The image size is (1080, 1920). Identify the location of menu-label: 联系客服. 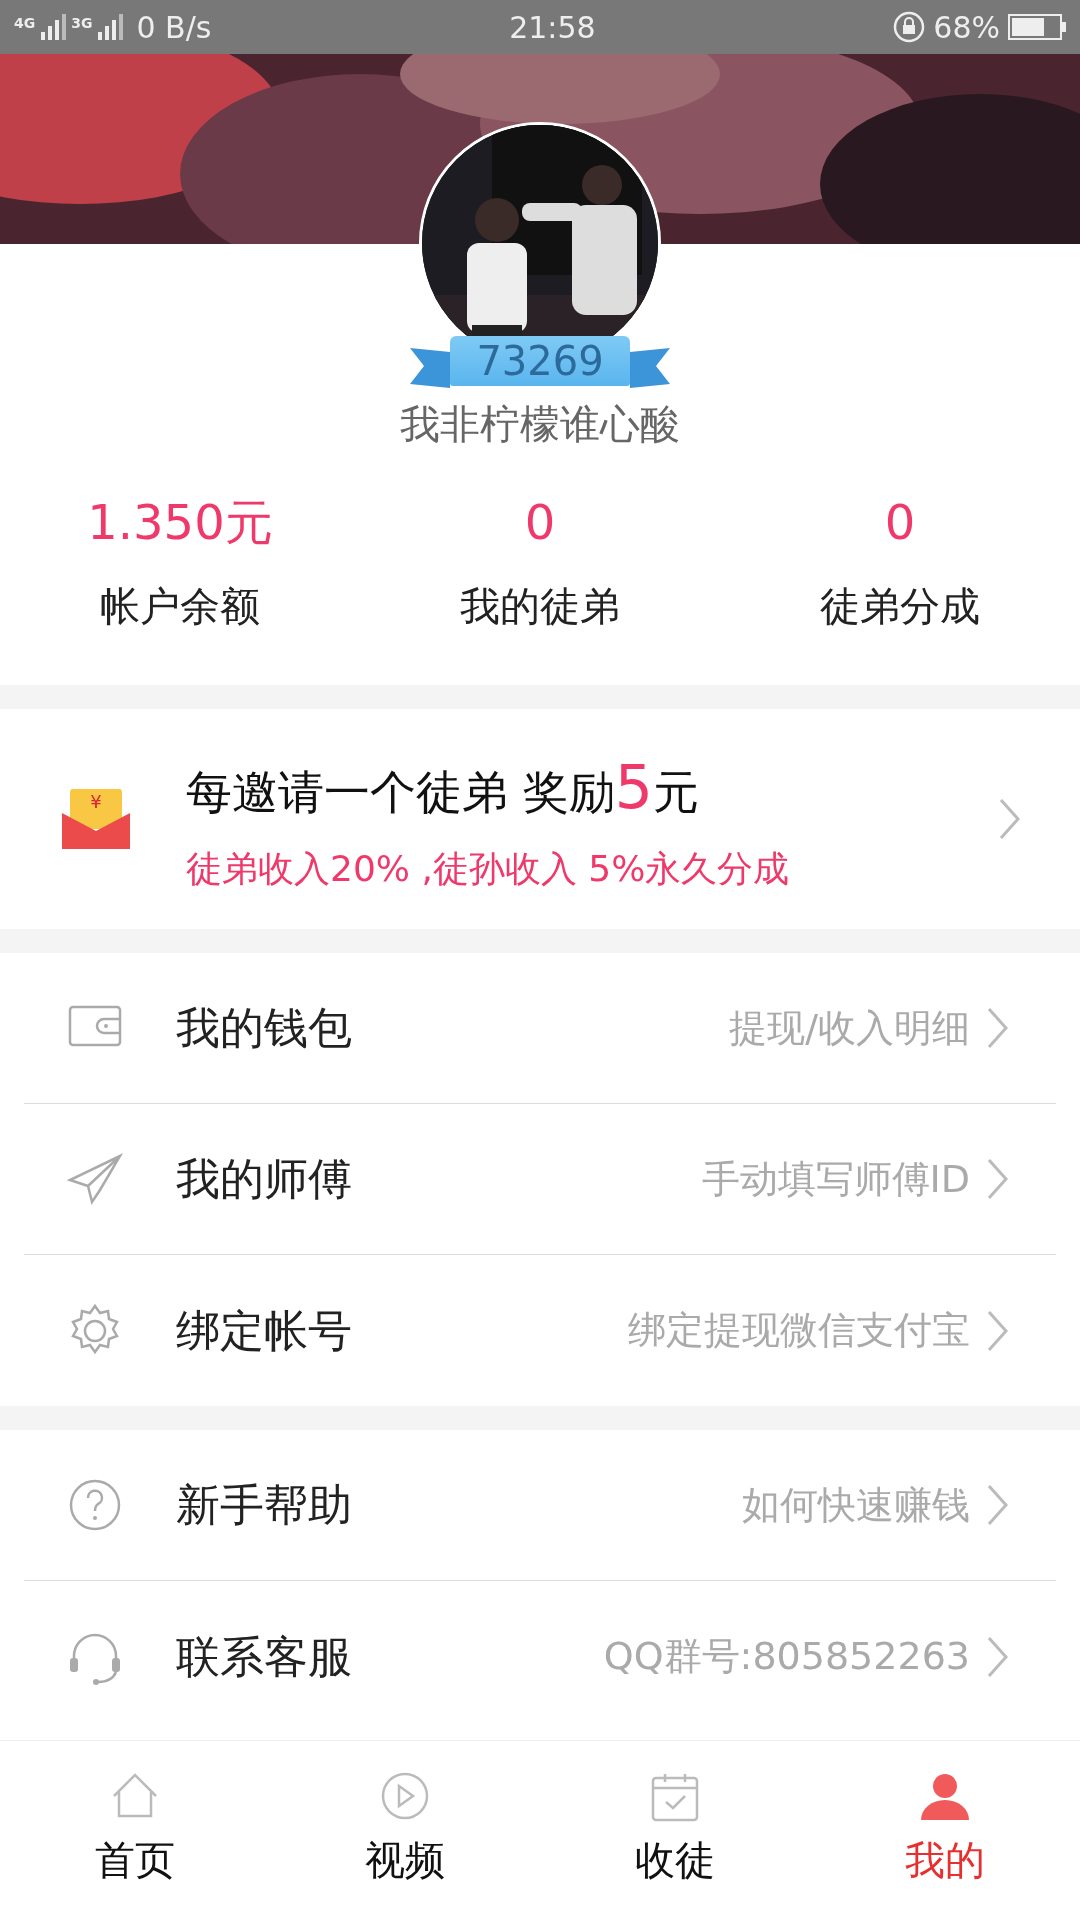
(263, 1656).